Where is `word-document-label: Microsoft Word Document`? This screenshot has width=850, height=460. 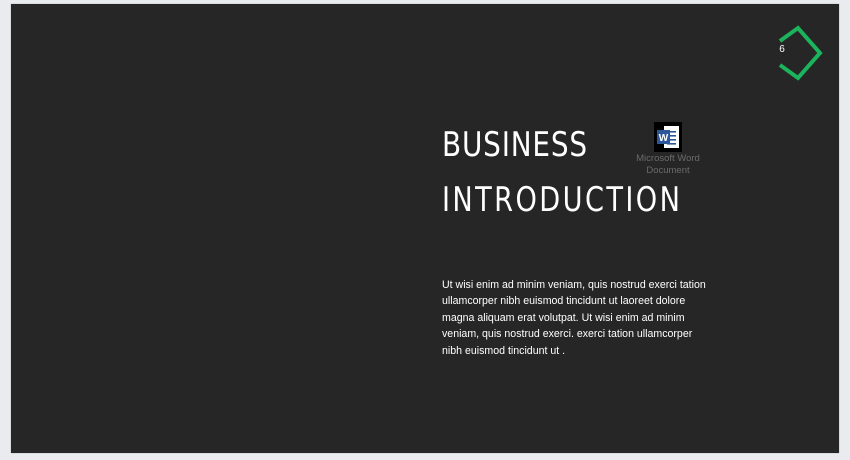
word-document-label: Microsoft Word Document is located at coordinates (668, 164).